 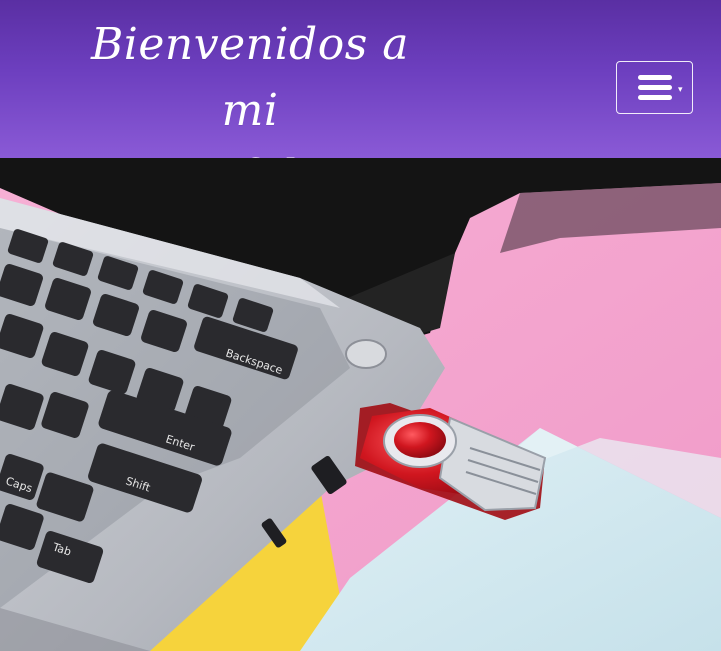 What do you see at coordinates (250, 77) in the screenshot?
I see `title-line-1: Bienvenidos a mi` at bounding box center [250, 77].